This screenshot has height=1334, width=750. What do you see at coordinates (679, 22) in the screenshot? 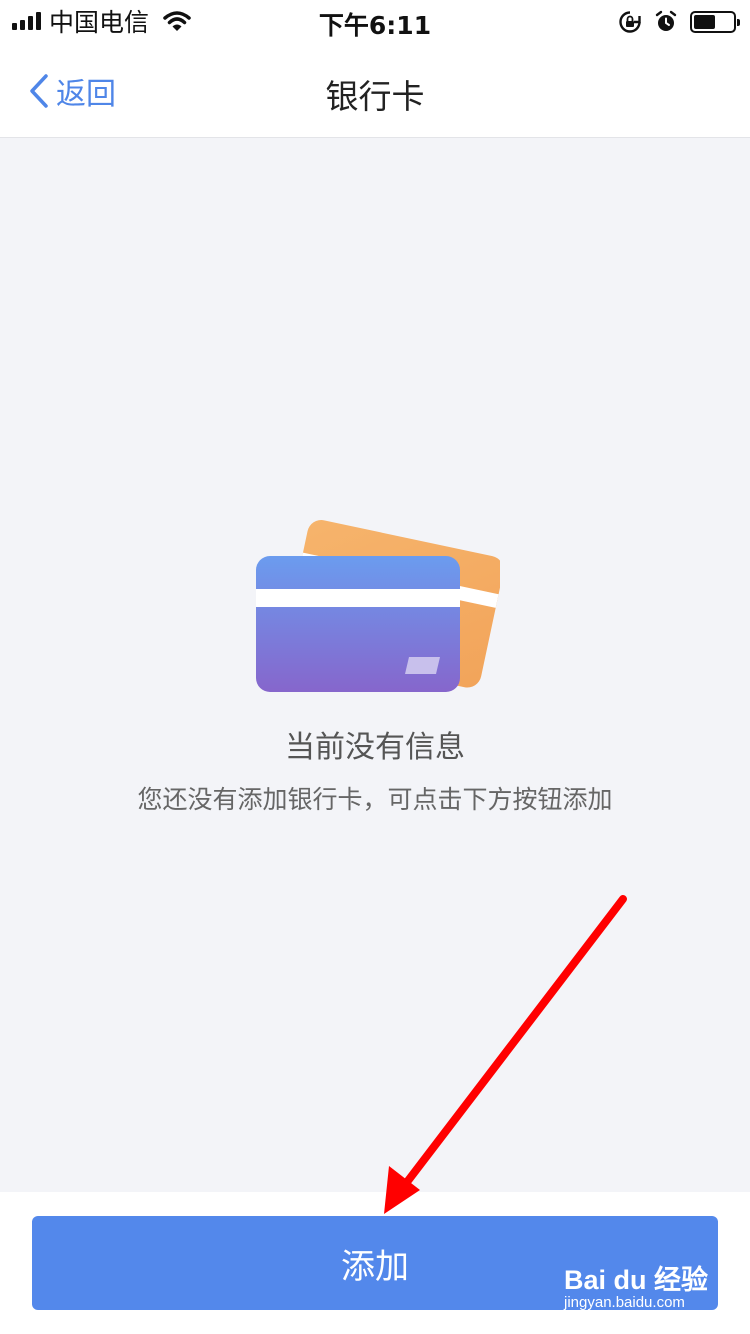
I see `status-right` at bounding box center [679, 22].